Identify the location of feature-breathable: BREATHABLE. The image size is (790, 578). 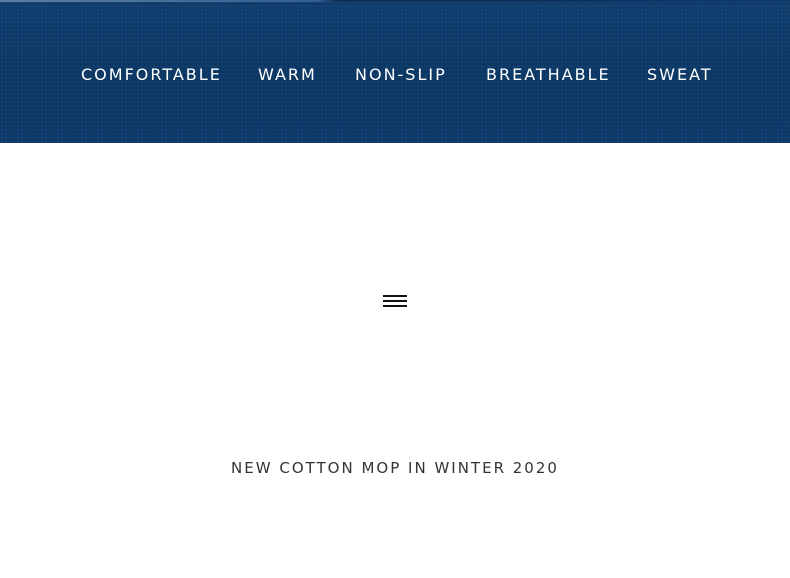
(548, 74).